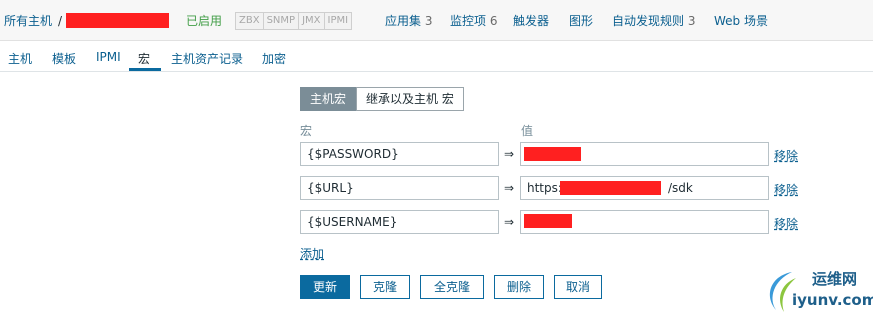  What do you see at coordinates (653, 21) in the screenshot?
I see `nav-discovery-rules: 自动发现规则 3` at bounding box center [653, 21].